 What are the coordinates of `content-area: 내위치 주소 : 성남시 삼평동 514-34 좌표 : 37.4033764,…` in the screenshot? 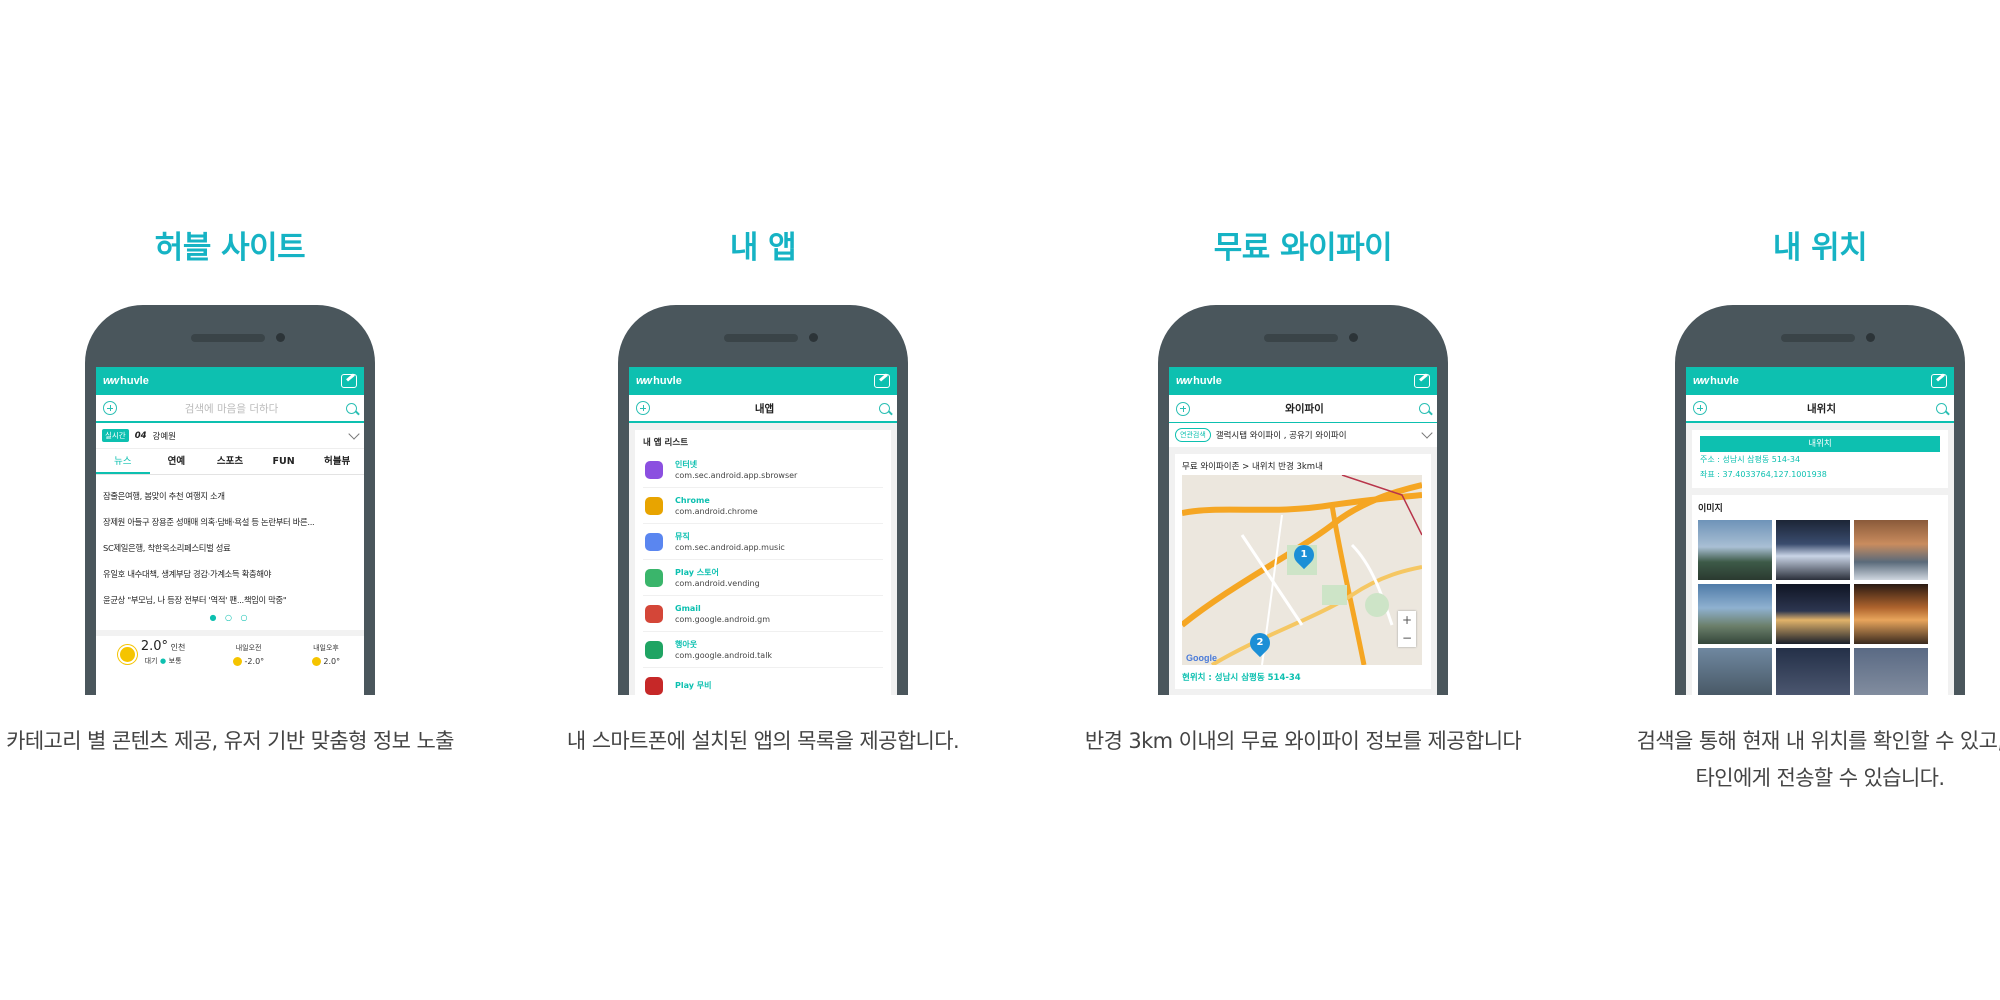 It's located at (1820, 559).